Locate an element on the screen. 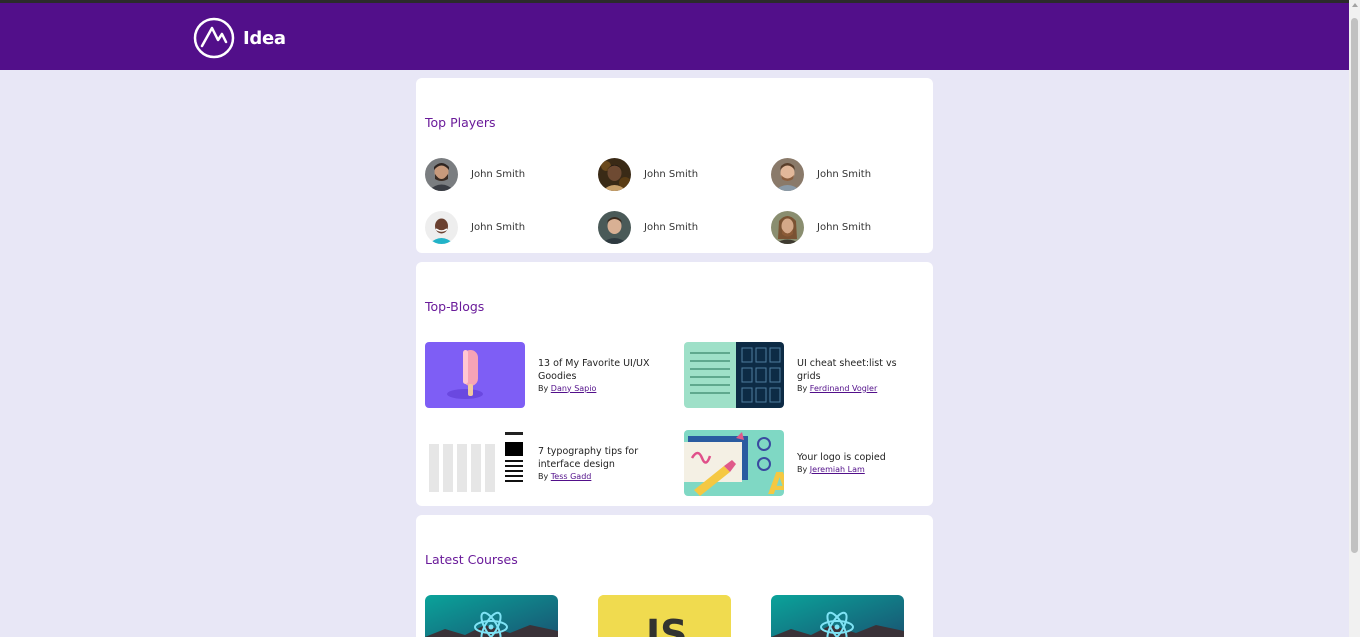  logo-icon is located at coordinates (214, 38).